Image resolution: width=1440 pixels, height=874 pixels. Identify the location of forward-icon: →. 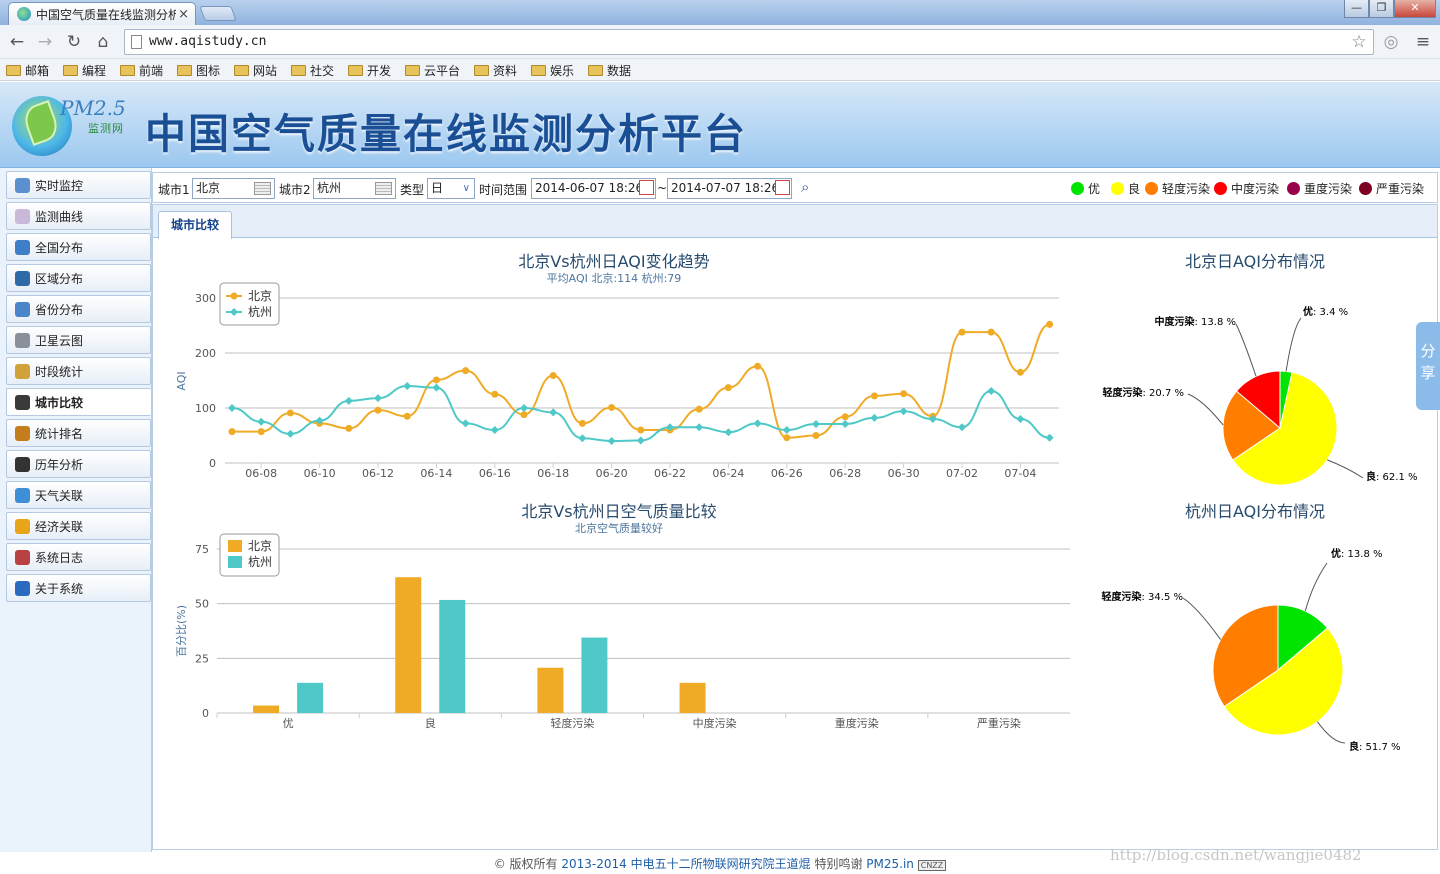
(45, 42).